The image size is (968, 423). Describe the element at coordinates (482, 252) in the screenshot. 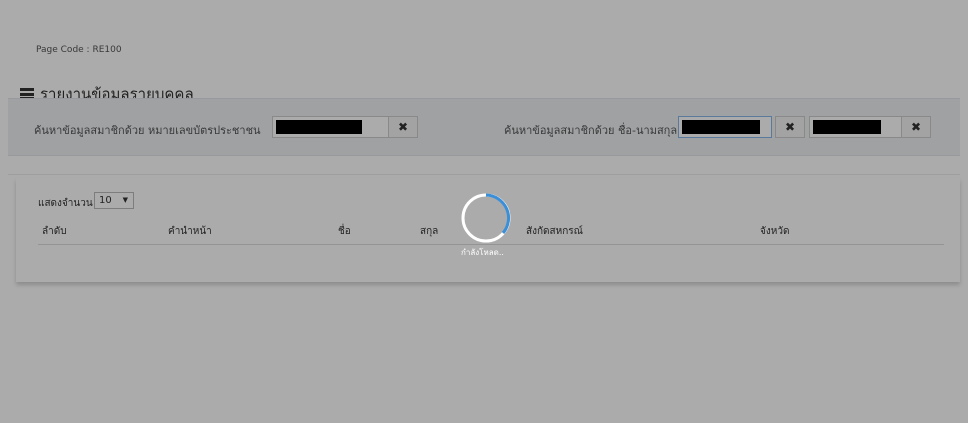

I see `loading-text: กำลังโหลด..` at that location.